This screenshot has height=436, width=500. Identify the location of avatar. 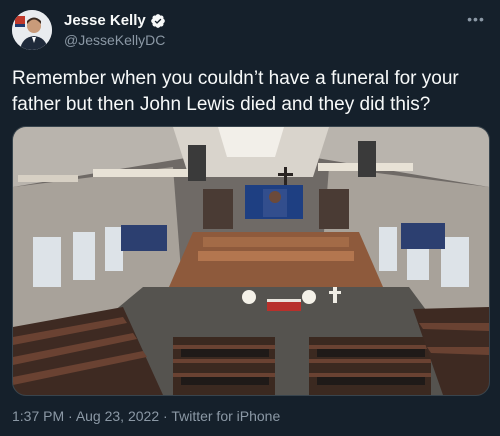
(32, 30).